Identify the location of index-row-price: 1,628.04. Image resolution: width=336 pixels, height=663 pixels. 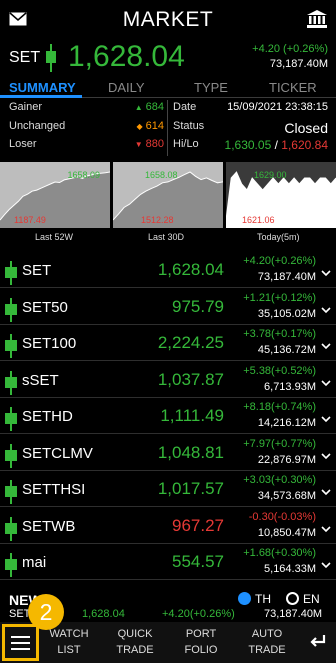
(190, 269).